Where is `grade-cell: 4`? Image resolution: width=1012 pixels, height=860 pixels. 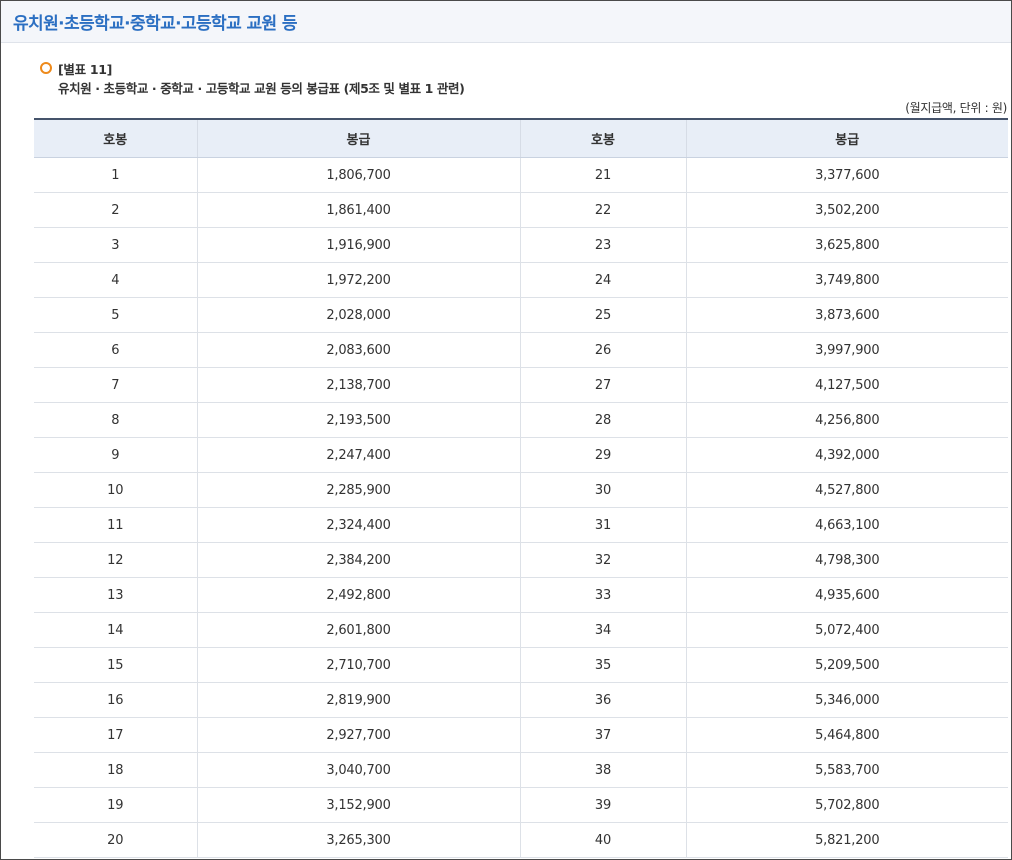 grade-cell: 4 is located at coordinates (115, 280).